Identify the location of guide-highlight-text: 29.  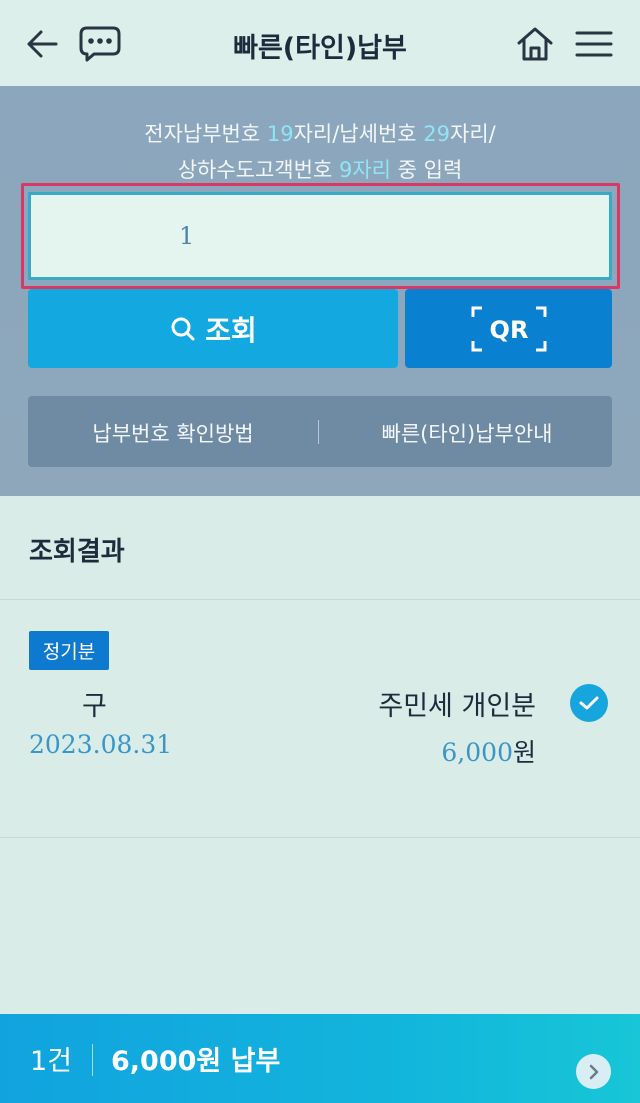
(437, 134).